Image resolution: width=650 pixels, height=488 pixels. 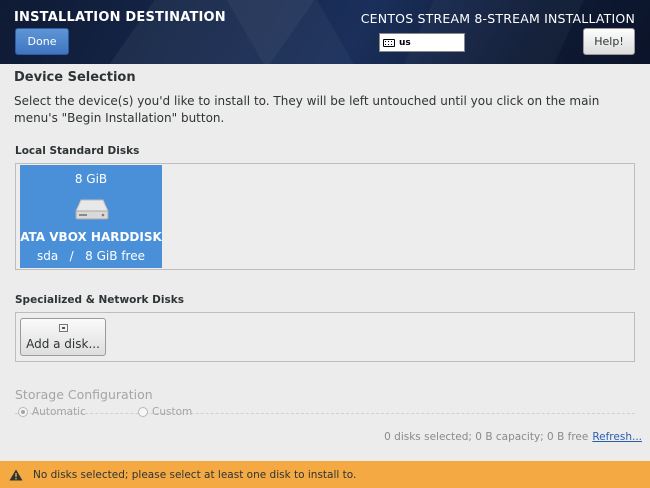 What do you see at coordinates (77, 151) in the screenshot?
I see `local-disks-heading: Local Standard Disks` at bounding box center [77, 151].